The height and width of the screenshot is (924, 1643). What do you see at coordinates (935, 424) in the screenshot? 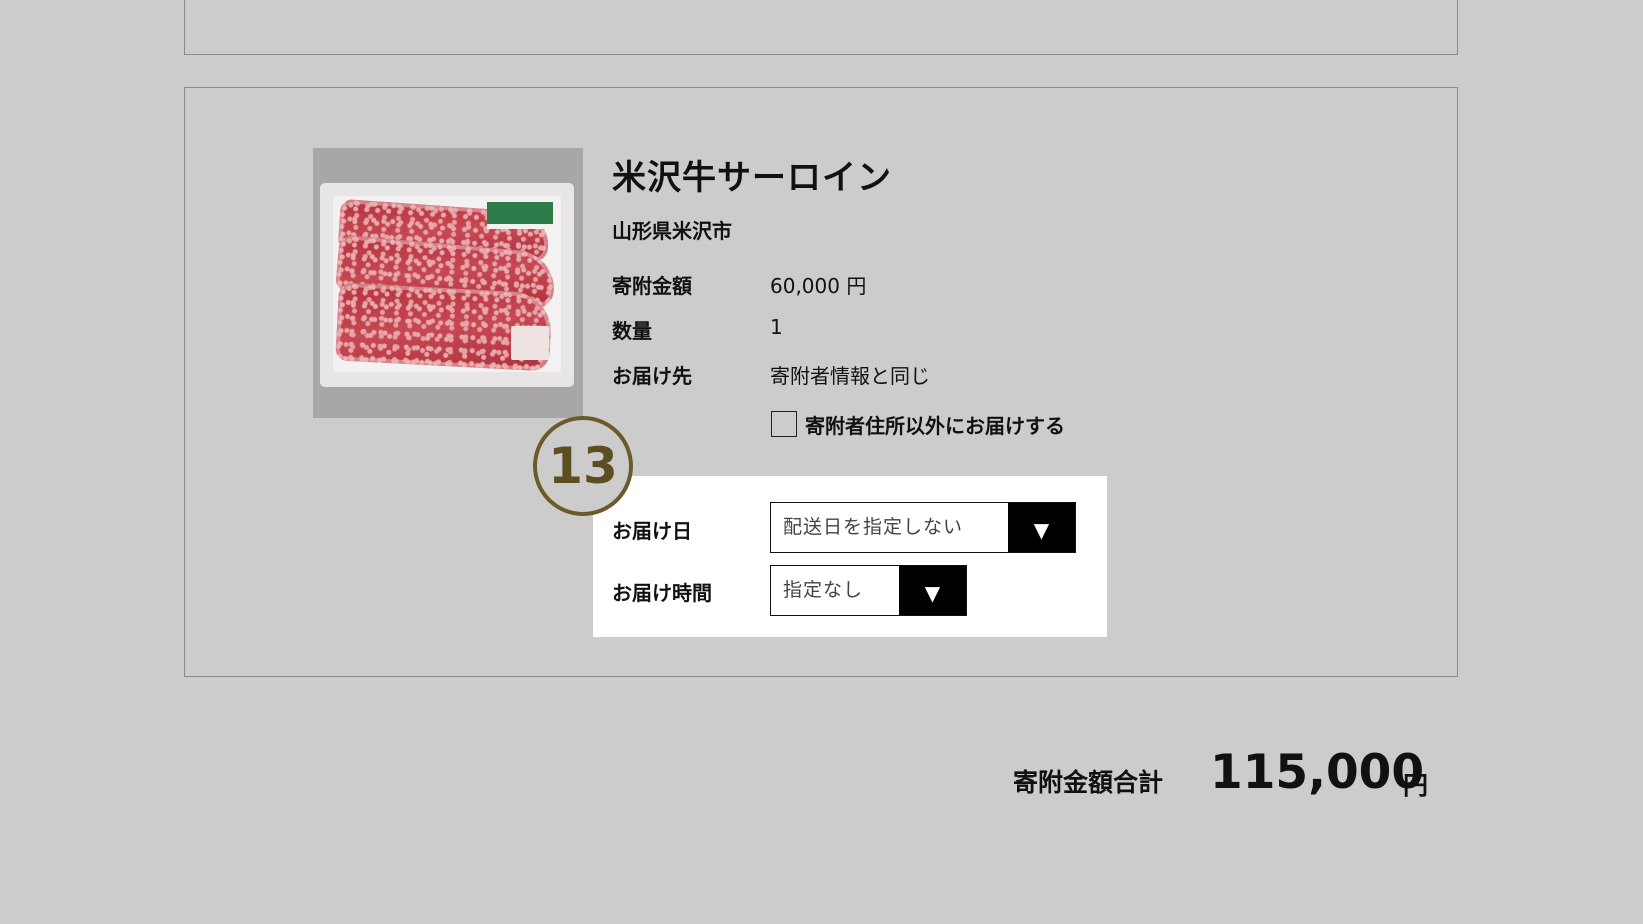
I see `alt-address-checkbox-label: 寄附者住所以外にお届けする` at bounding box center [935, 424].